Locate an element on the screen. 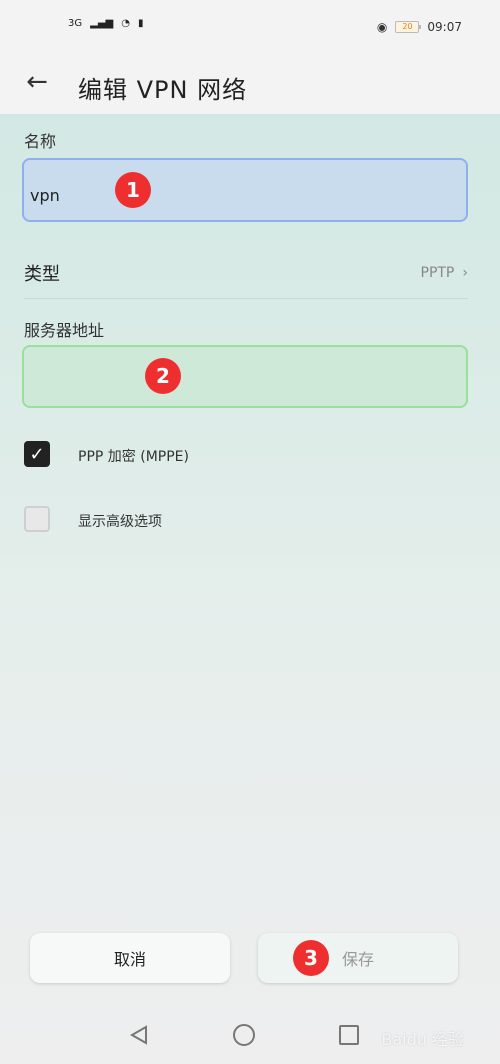 This screenshot has width=500, height=1064. divider is located at coordinates (246, 298).